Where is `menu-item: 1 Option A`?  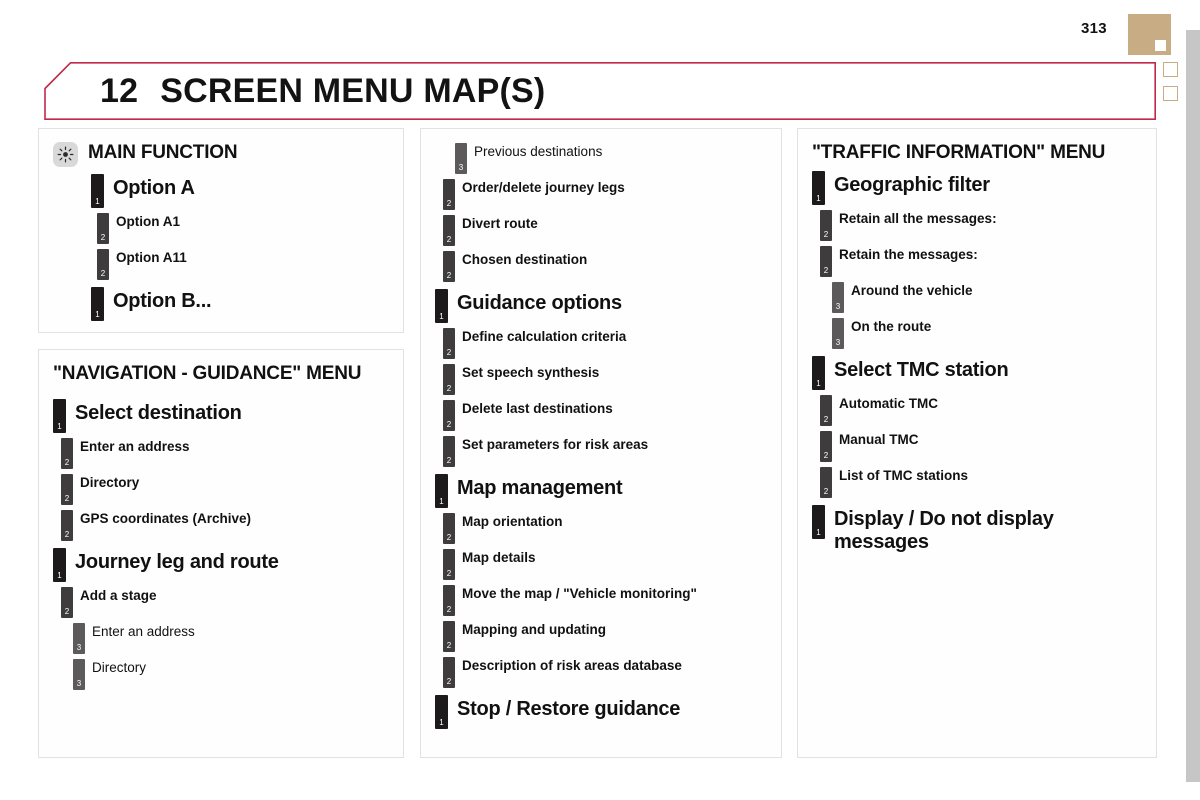
menu-item: 1 Option A is located at coordinates (221, 191).